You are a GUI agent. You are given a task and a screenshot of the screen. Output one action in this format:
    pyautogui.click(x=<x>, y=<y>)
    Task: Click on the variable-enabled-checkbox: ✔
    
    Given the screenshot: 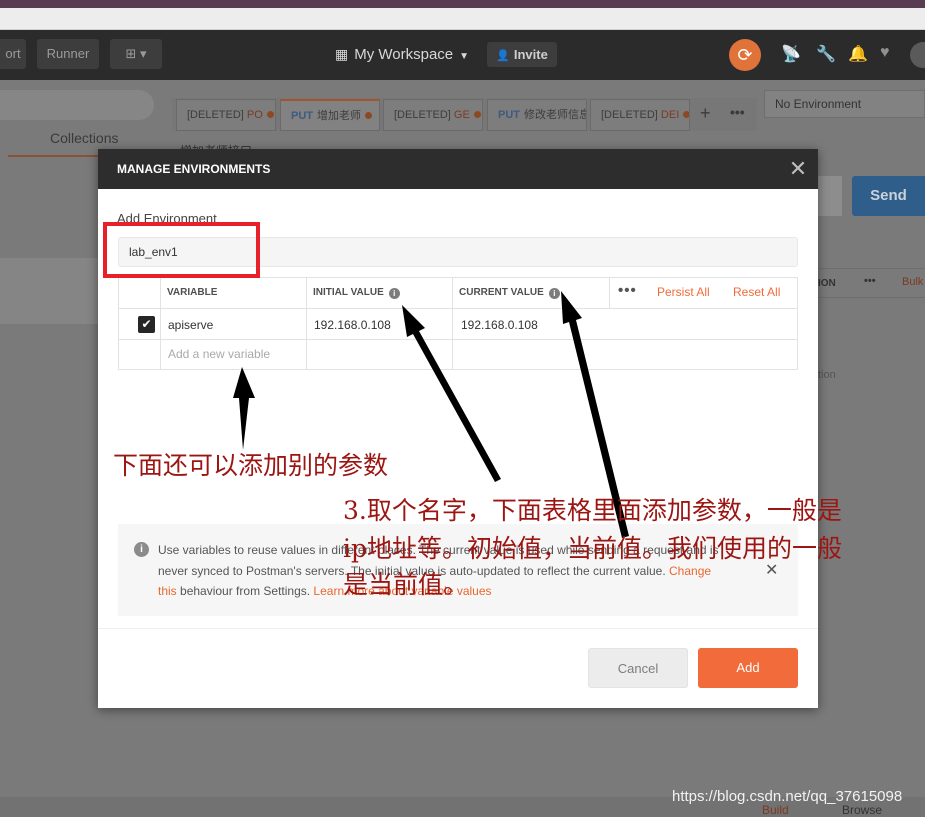 What is the action you would take?
    pyautogui.click(x=146, y=324)
    